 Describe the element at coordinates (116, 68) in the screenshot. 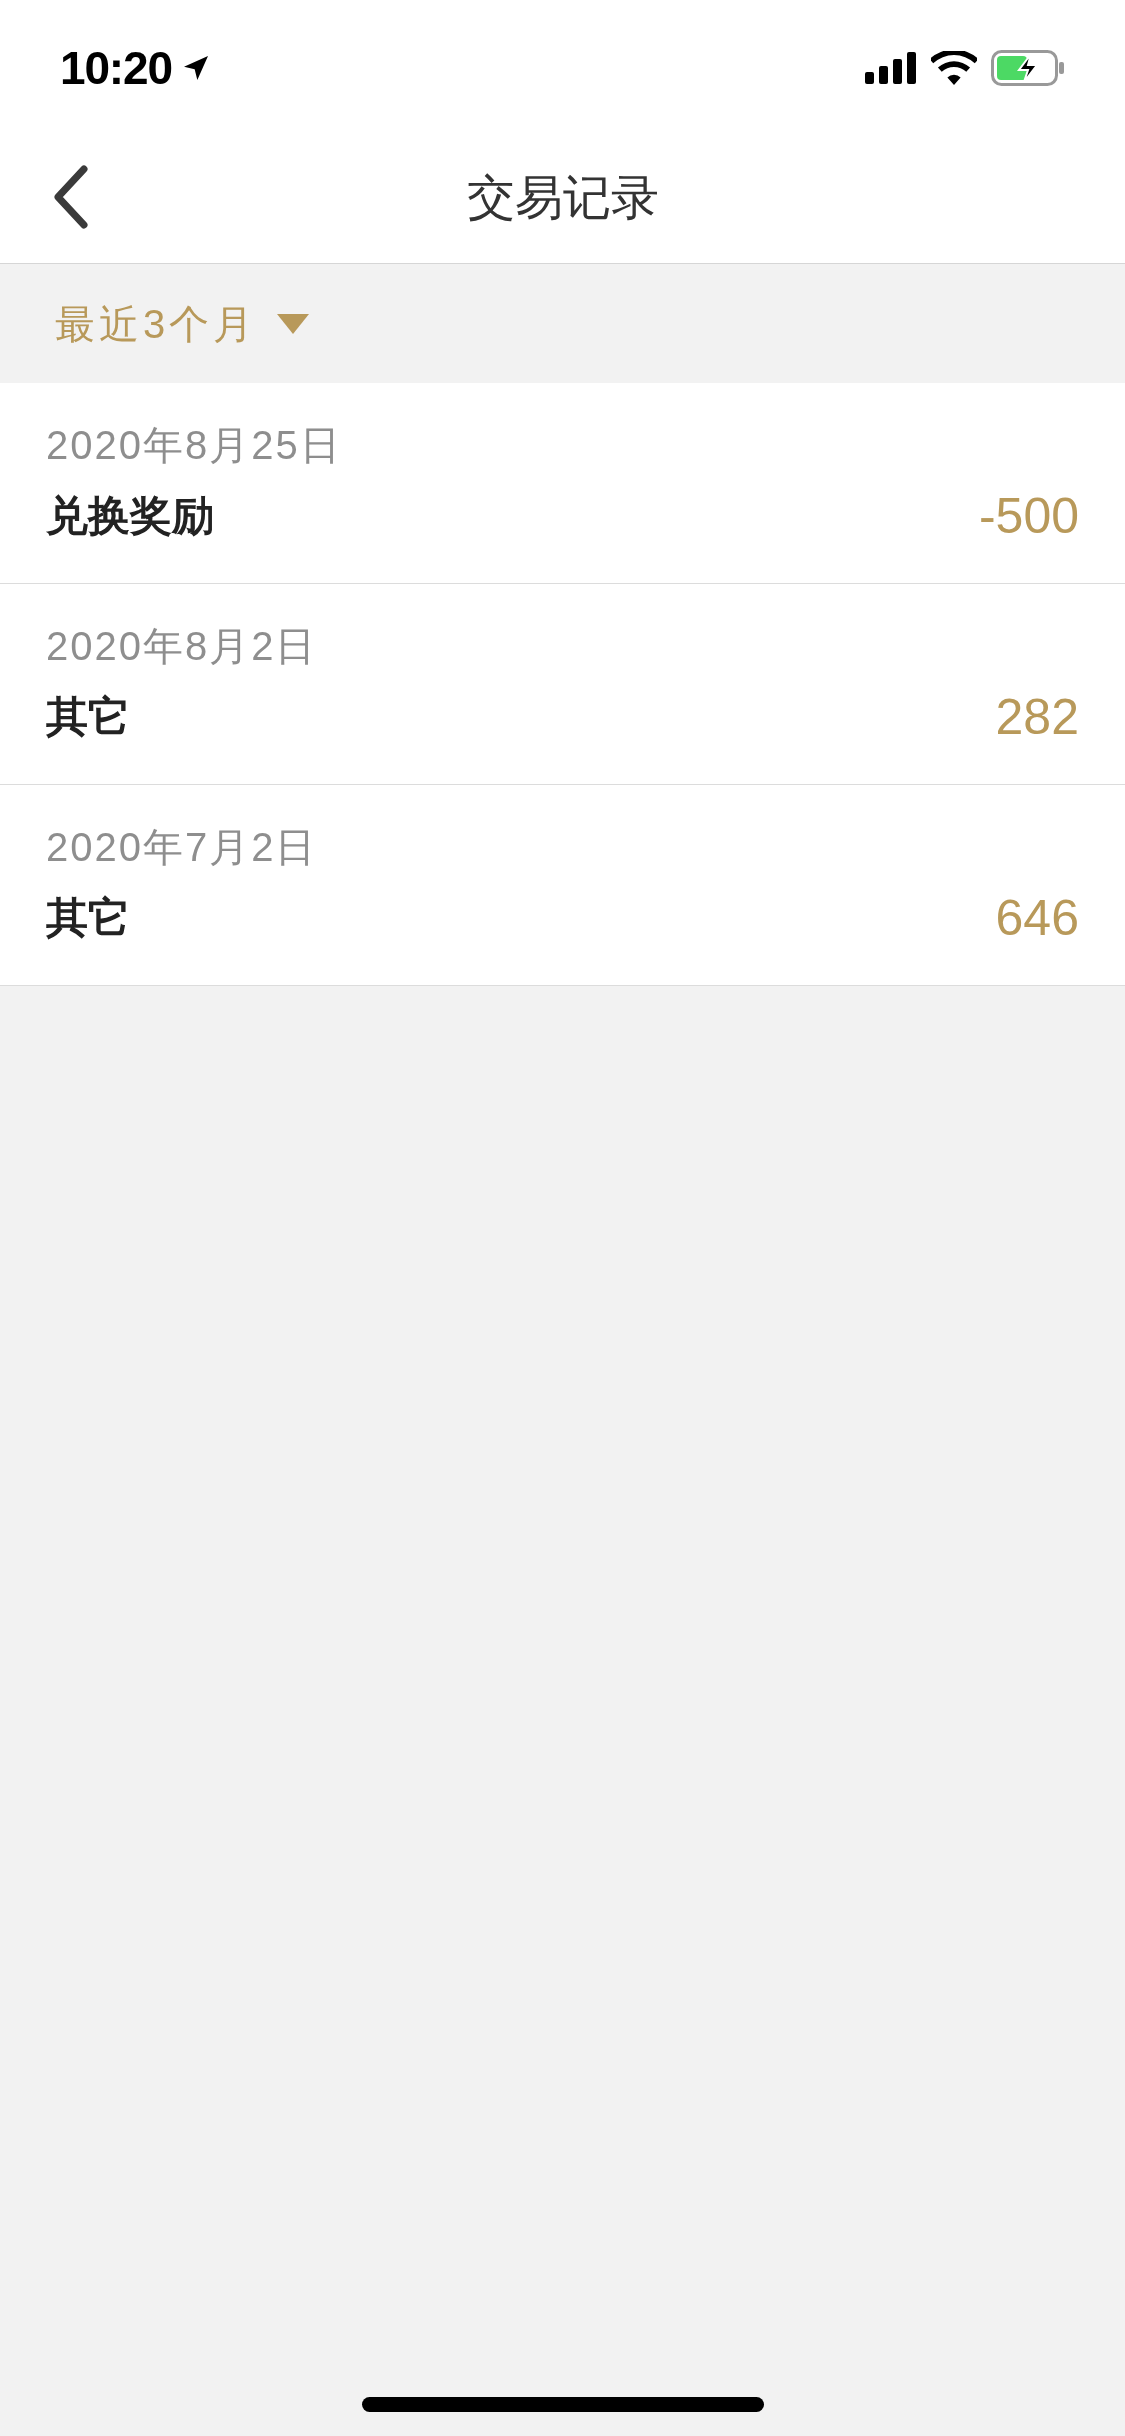

I see `status-time: 10:20` at that location.